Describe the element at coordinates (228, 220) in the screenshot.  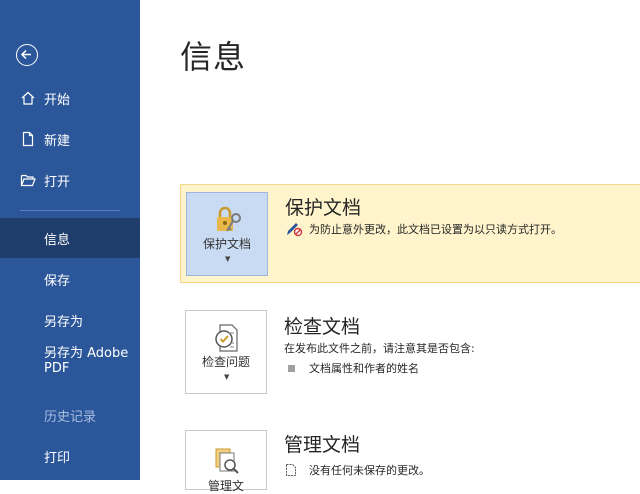
I see `lock-key-icon` at that location.